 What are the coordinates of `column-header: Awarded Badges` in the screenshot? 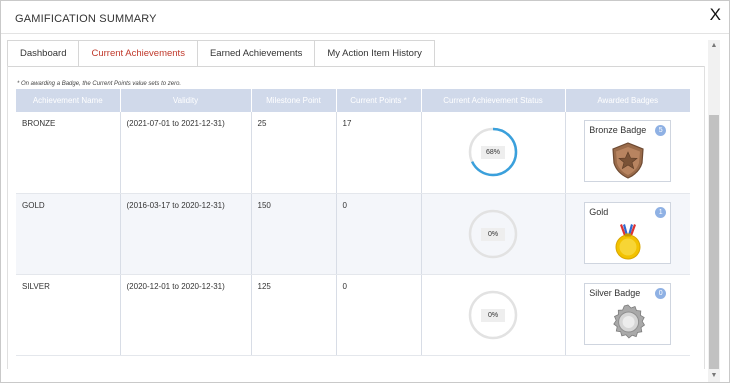 It's located at (627, 100).